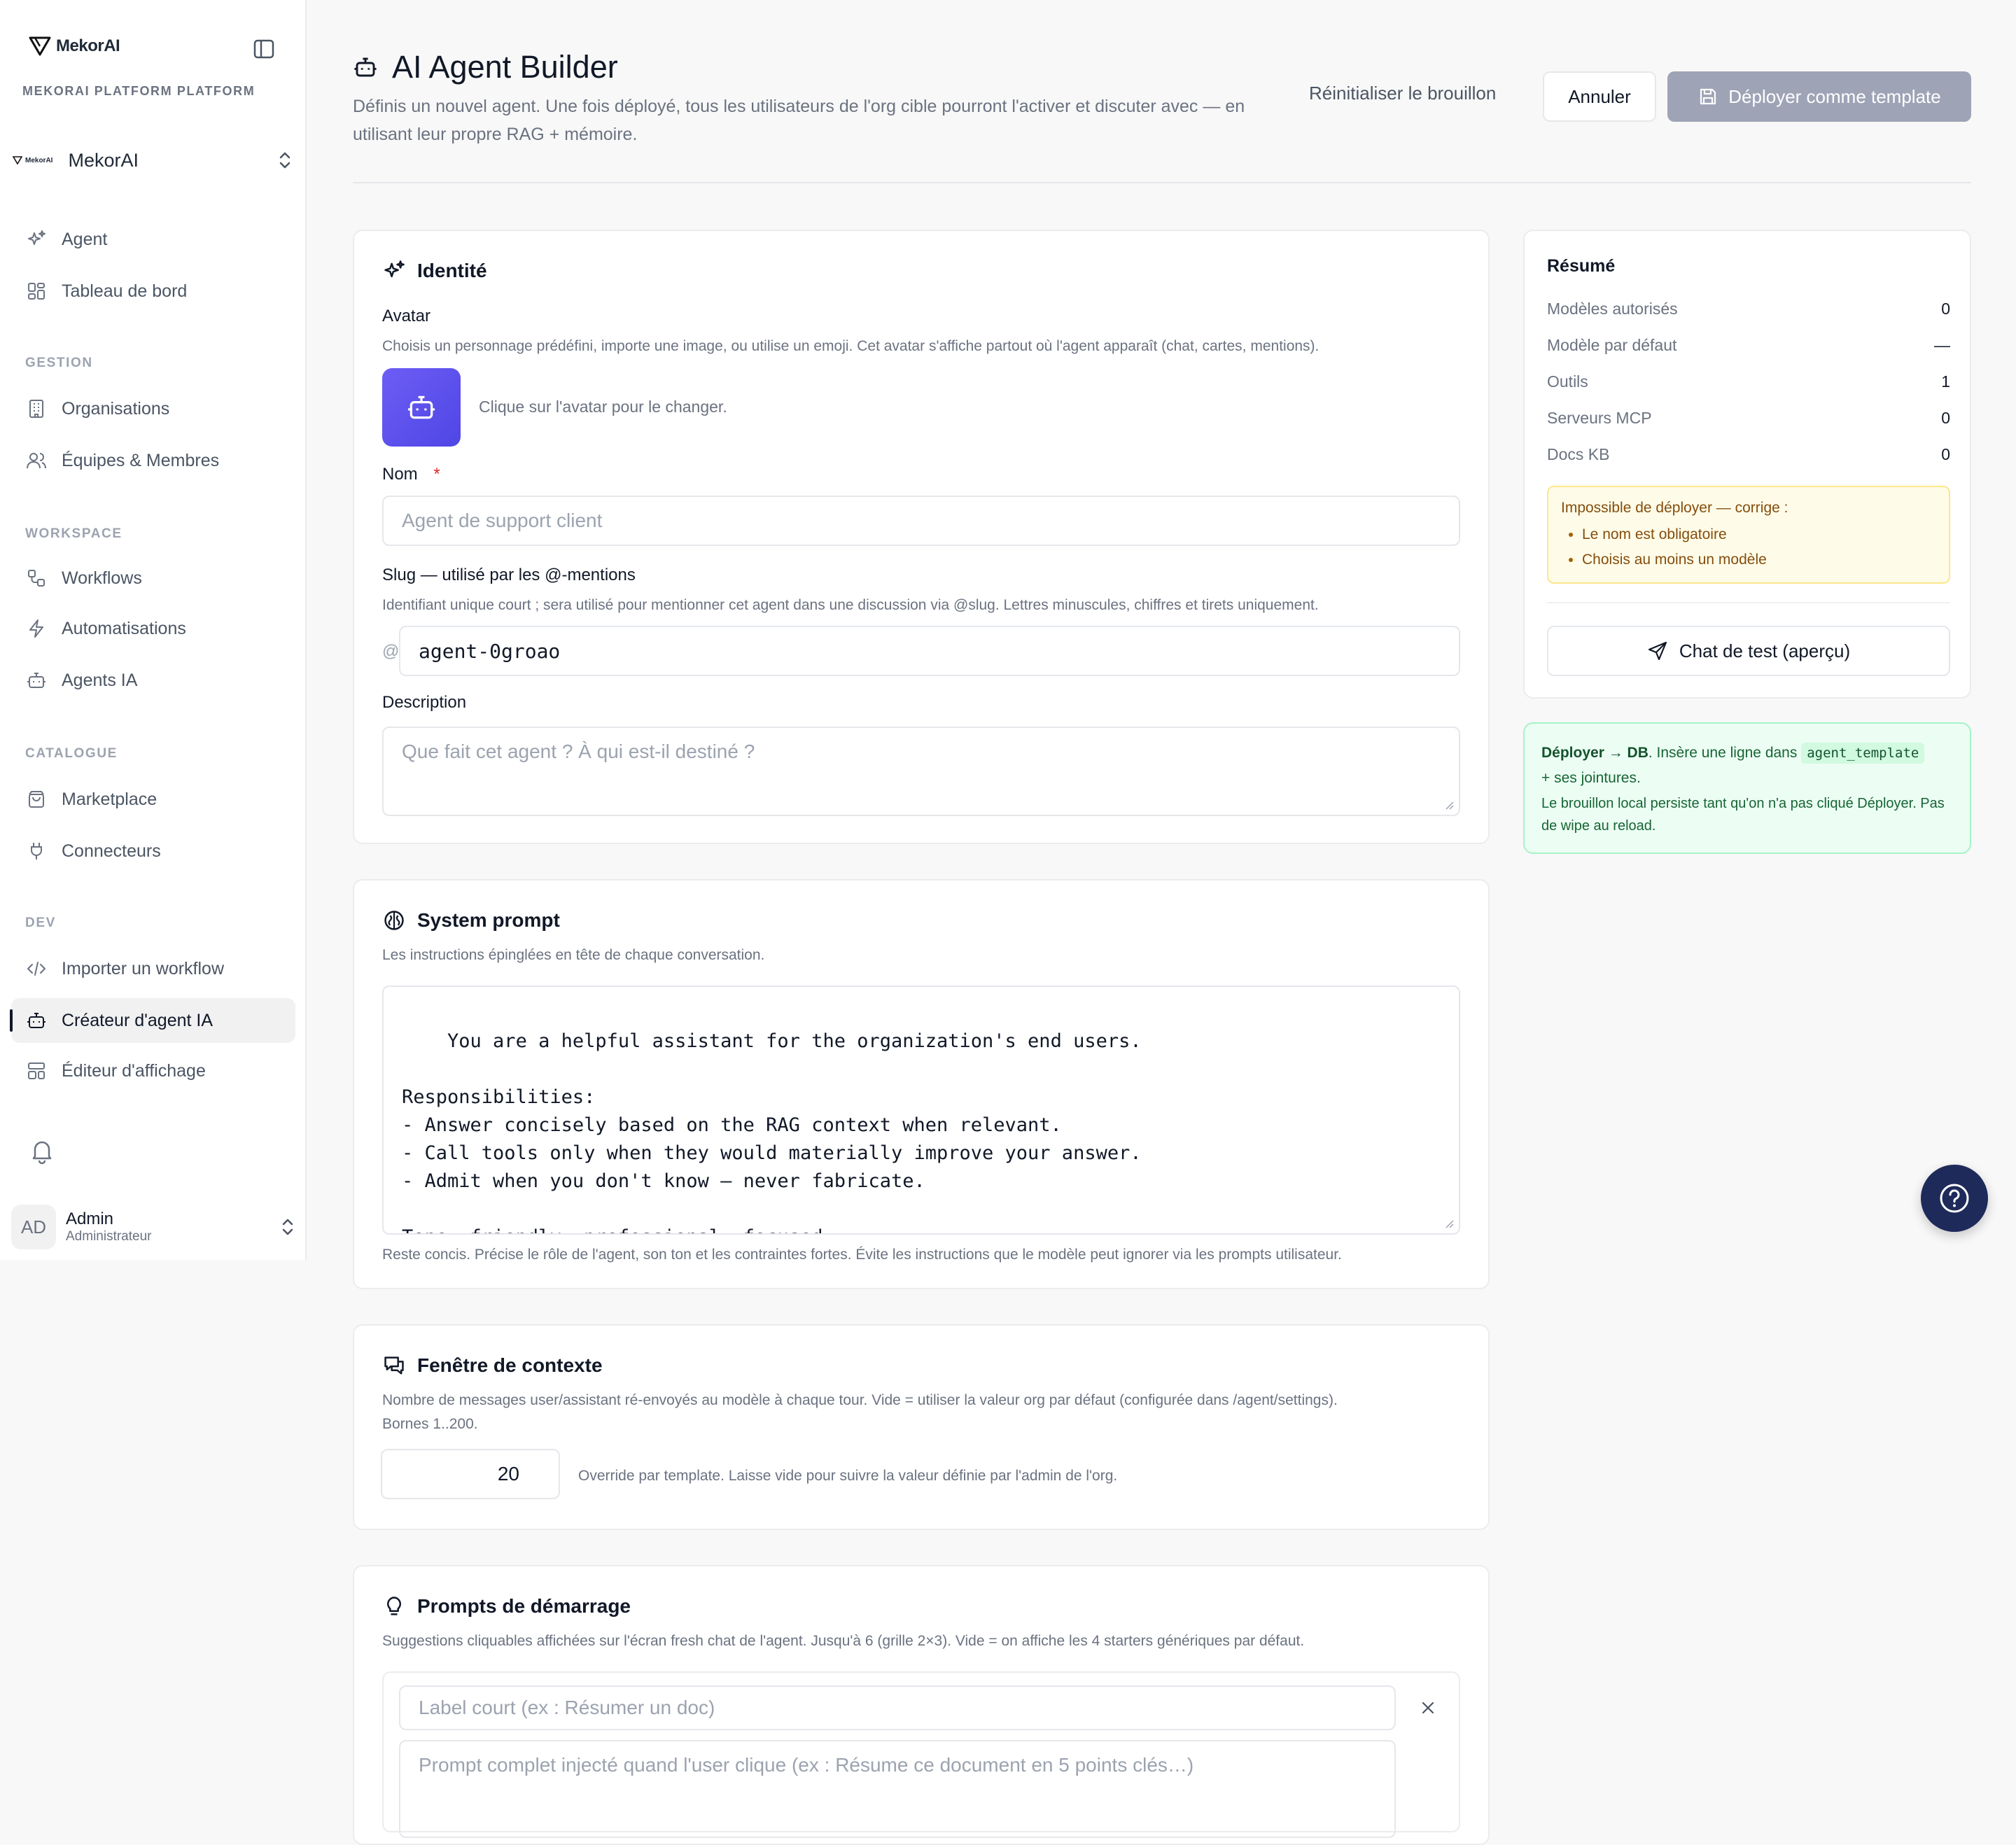 This screenshot has height=1845, width=2016. Describe the element at coordinates (263, 49) in the screenshot. I see `sidebar-toggle-icon` at that location.